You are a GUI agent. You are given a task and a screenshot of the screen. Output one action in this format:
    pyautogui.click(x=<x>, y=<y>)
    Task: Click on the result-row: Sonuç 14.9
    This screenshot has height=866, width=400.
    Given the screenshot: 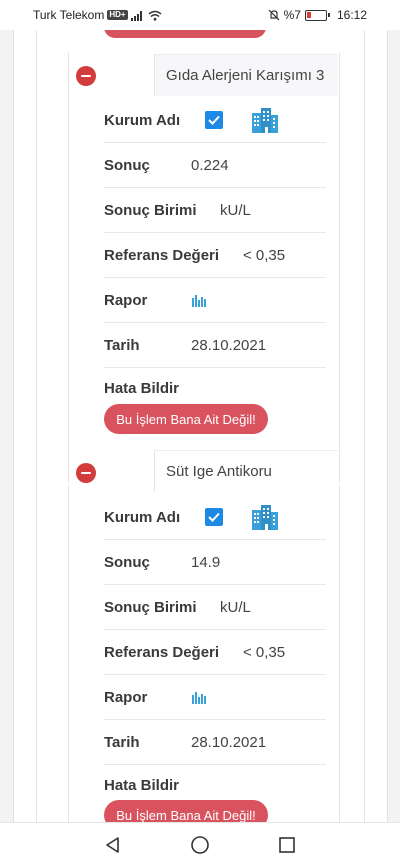 What is the action you would take?
    pyautogui.click(x=215, y=562)
    